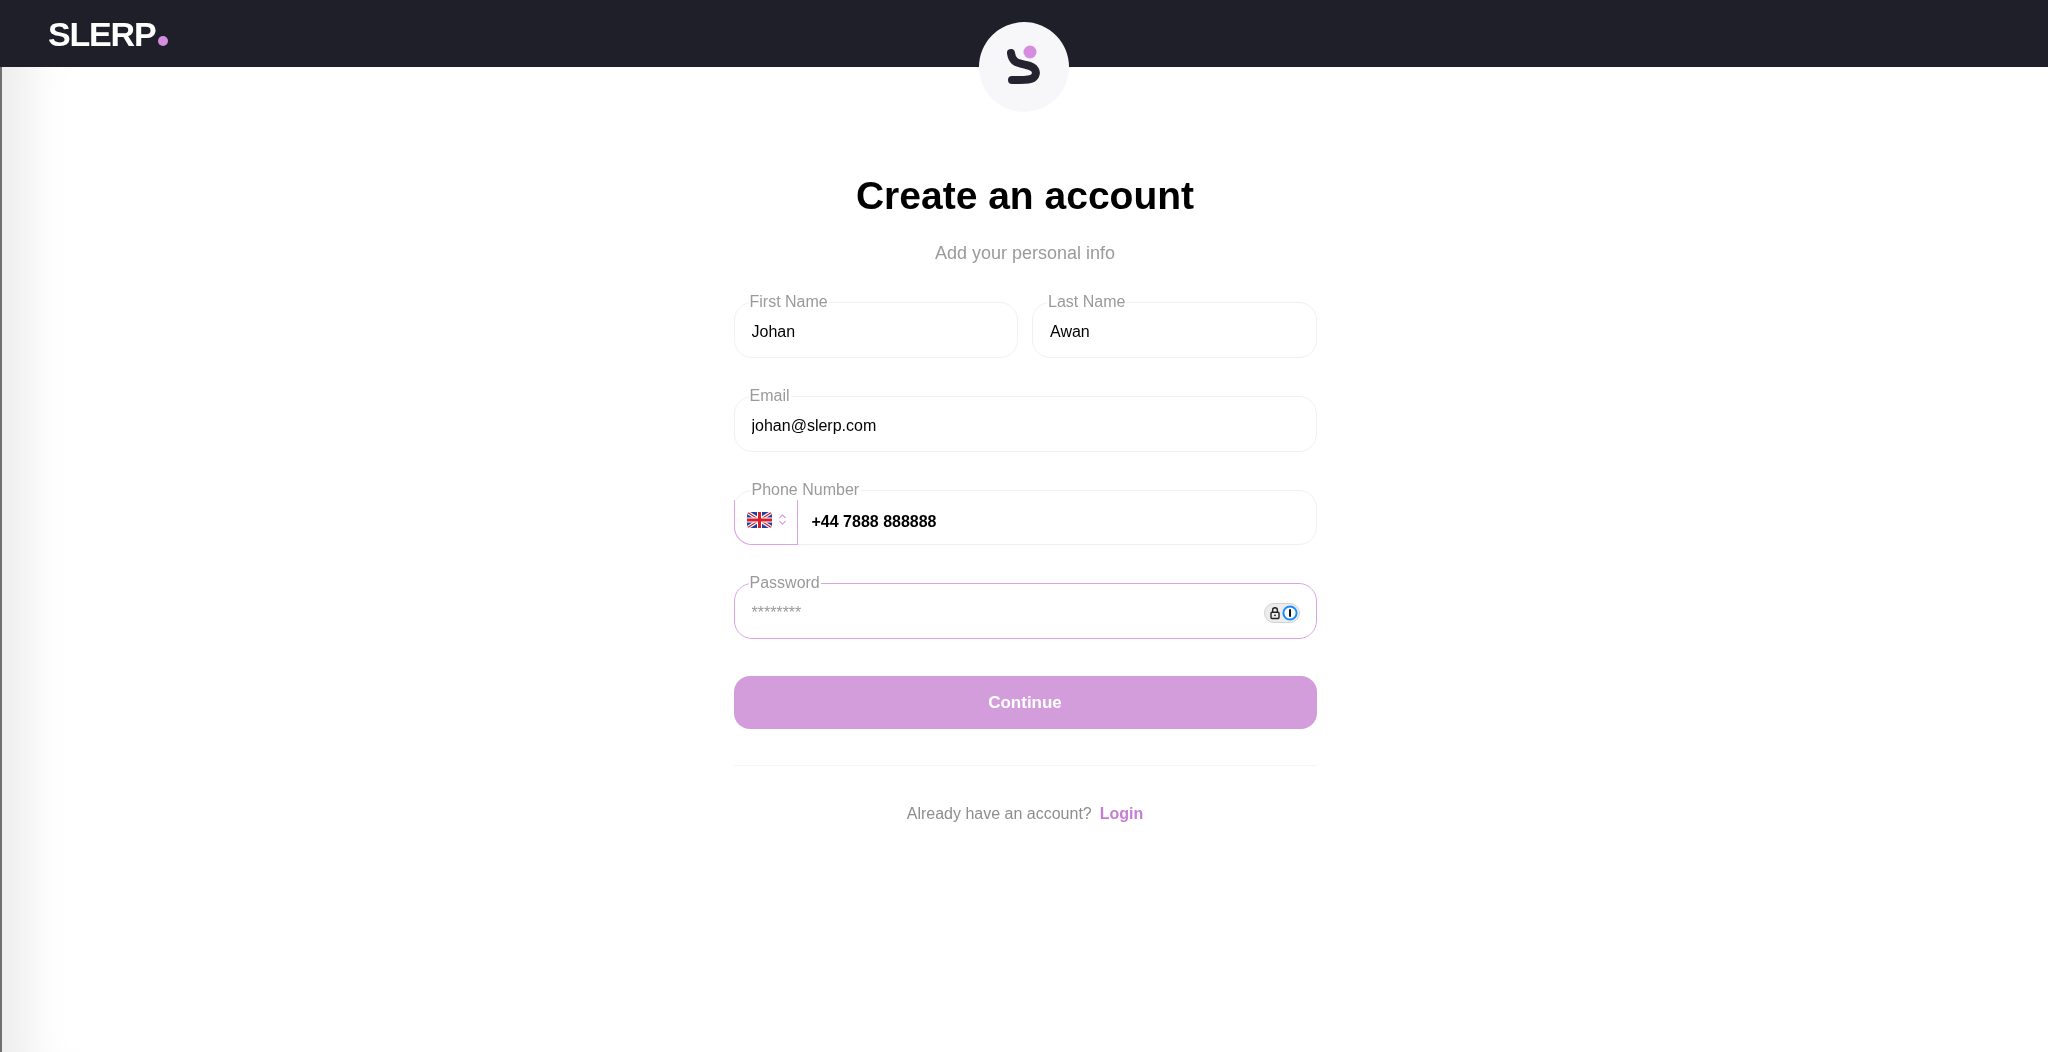  I want to click on text-field: Last Name Awan, so click(1174, 325).